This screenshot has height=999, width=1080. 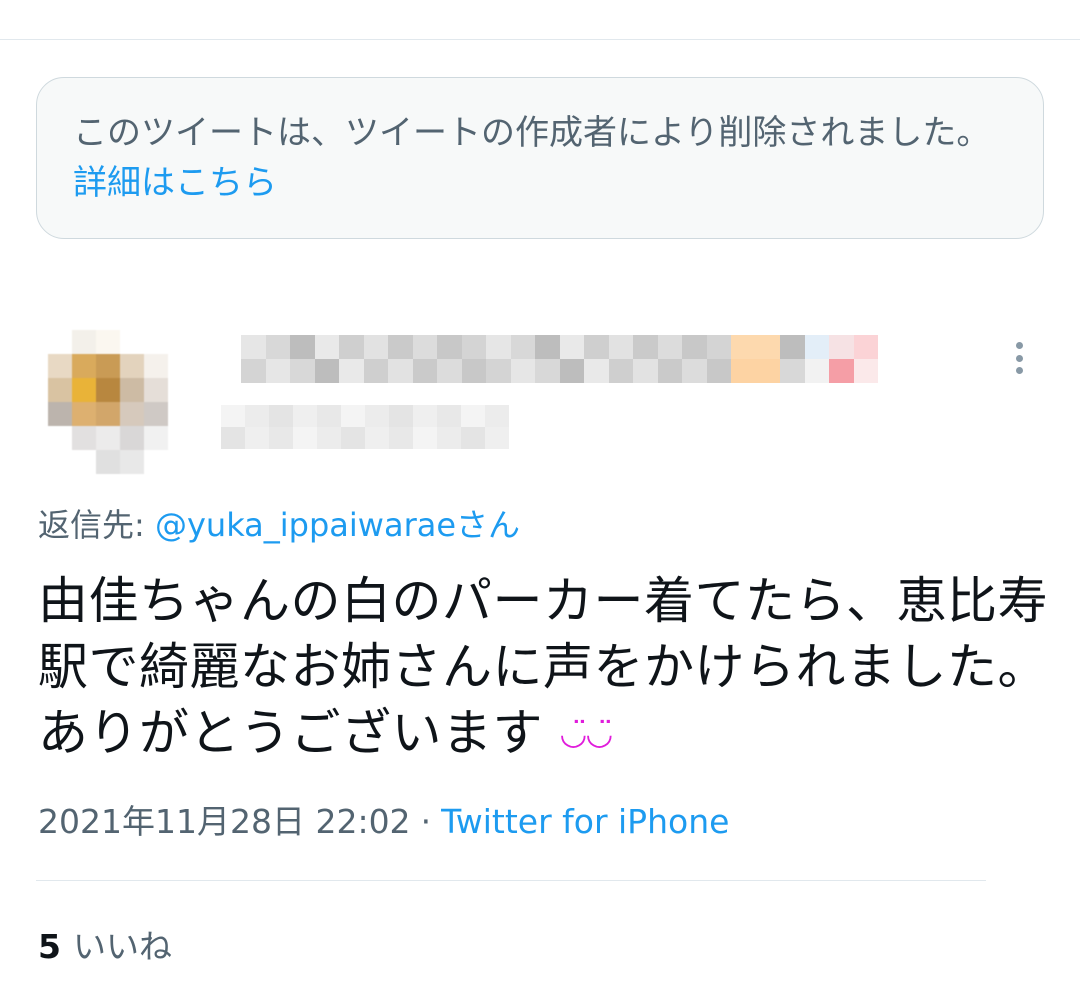 What do you see at coordinates (586, 733) in the screenshot?
I see `smile-emoji-icon: ◡̈◡̈` at bounding box center [586, 733].